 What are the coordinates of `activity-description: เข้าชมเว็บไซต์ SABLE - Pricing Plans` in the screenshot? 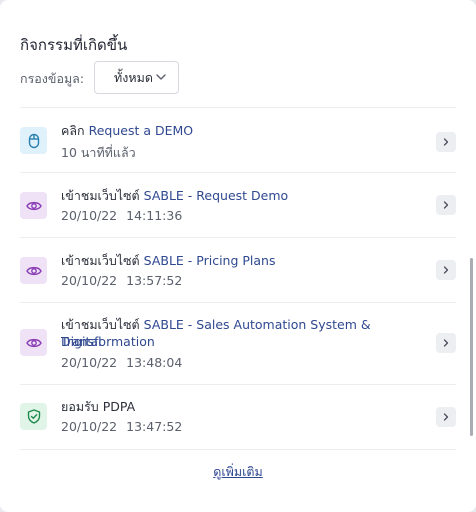 It's located at (168, 260).